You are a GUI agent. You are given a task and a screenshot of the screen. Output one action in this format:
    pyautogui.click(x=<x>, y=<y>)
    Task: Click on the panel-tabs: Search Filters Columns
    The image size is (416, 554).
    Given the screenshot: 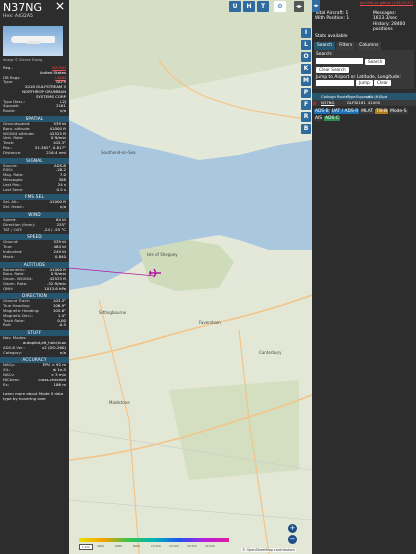 What is the action you would take?
    pyautogui.click(x=364, y=46)
    